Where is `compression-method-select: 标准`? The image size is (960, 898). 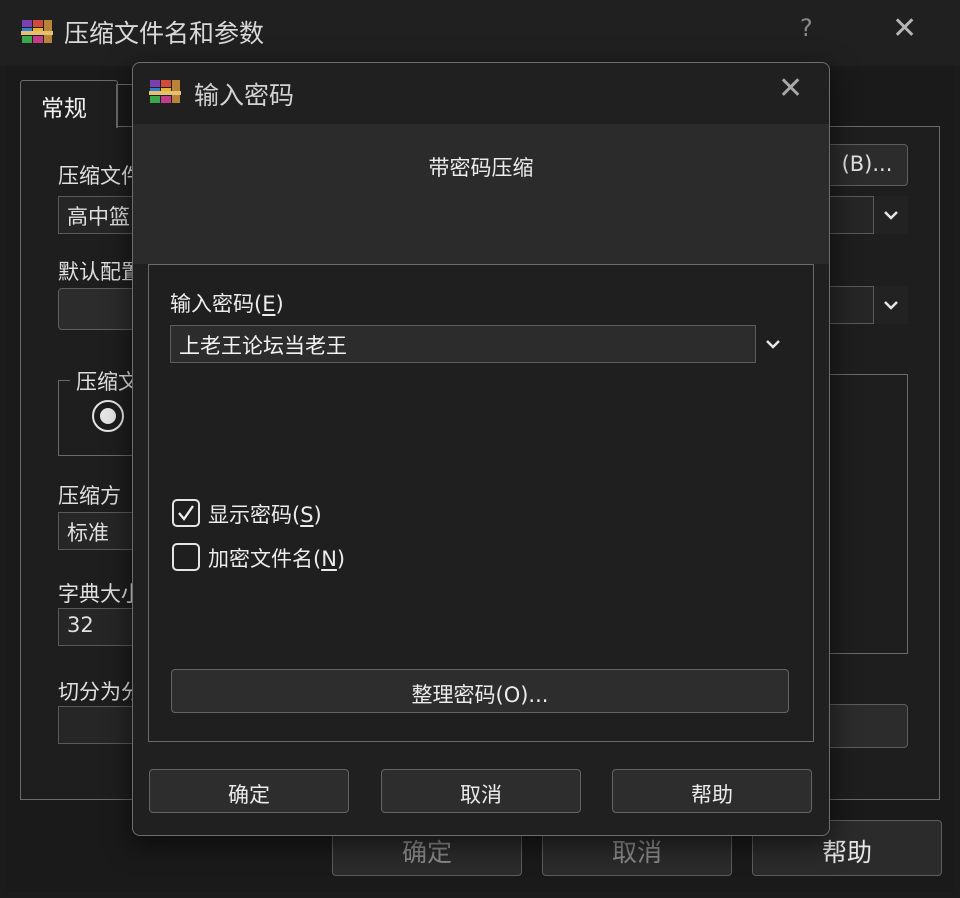
compression-method-select: 标准 is located at coordinates (98, 531).